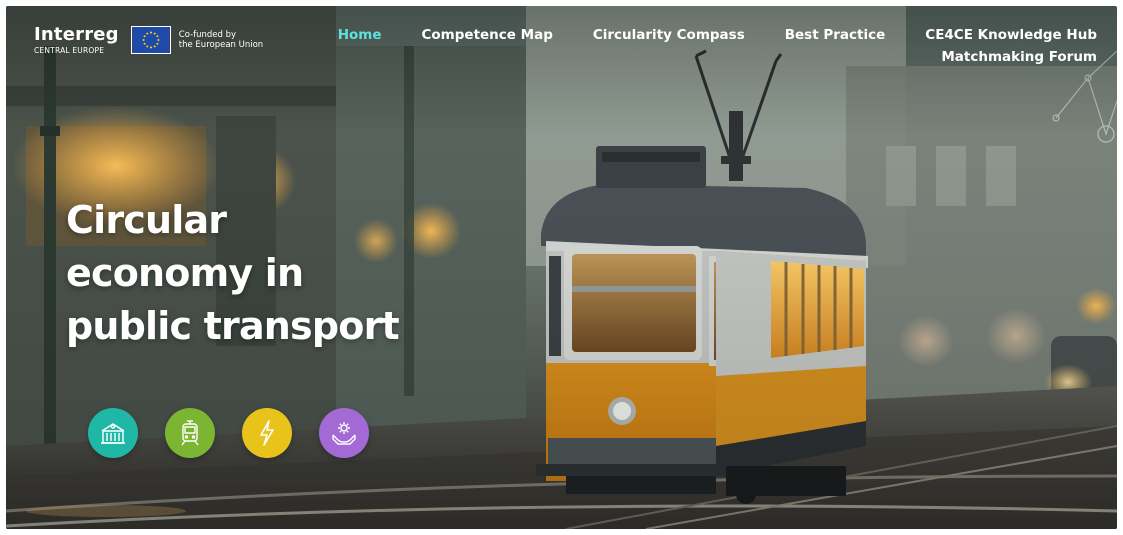  I want to click on building-icon, so click(113, 433).